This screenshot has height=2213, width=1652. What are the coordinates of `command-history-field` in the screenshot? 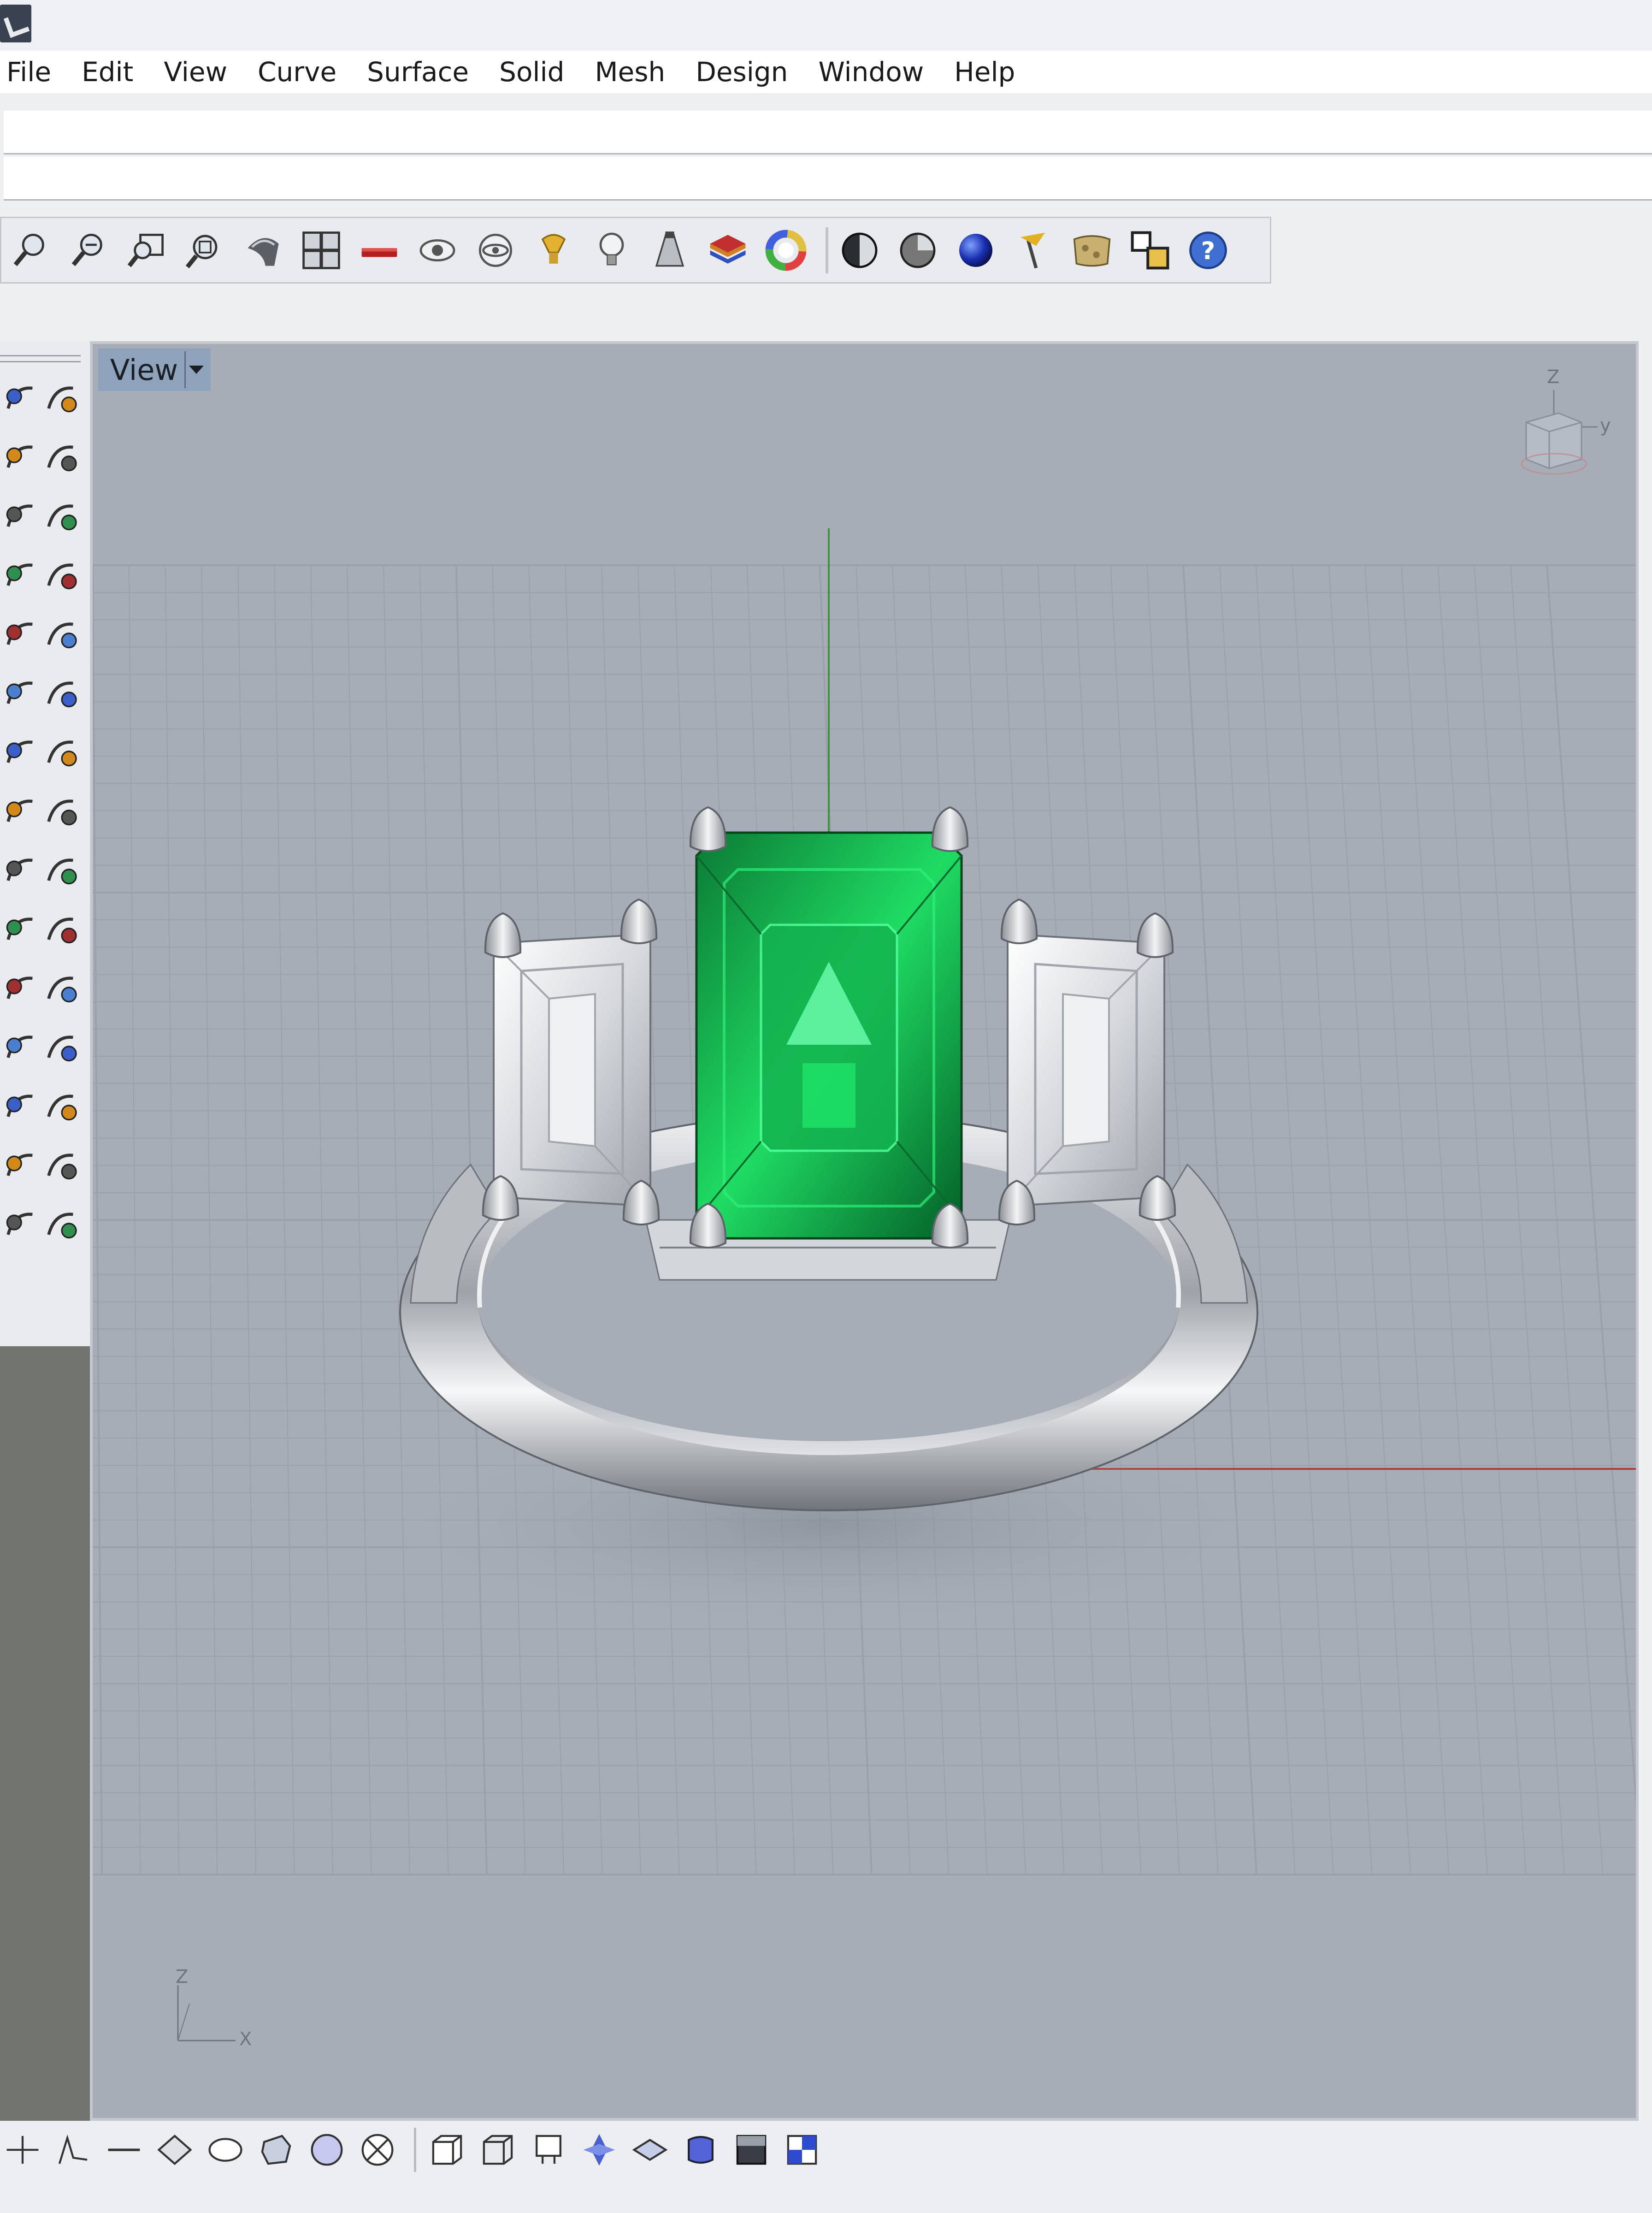 It's located at (828, 132).